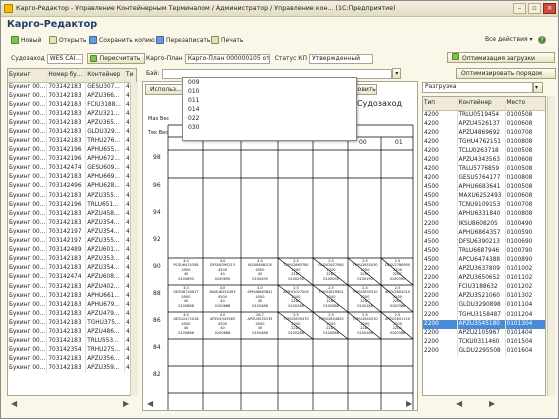  What do you see at coordinates (26, 40) in the screenshot?
I see `new-button: Новый` at bounding box center [26, 40].